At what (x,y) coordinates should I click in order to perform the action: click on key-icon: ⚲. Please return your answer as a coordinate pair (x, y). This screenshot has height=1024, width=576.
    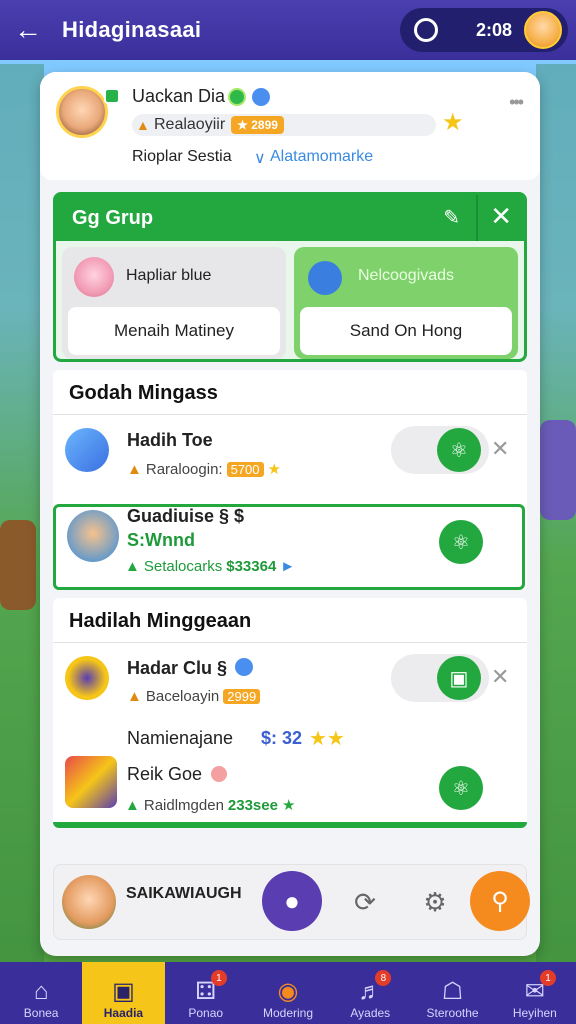
    Looking at the image, I should click on (500, 901).